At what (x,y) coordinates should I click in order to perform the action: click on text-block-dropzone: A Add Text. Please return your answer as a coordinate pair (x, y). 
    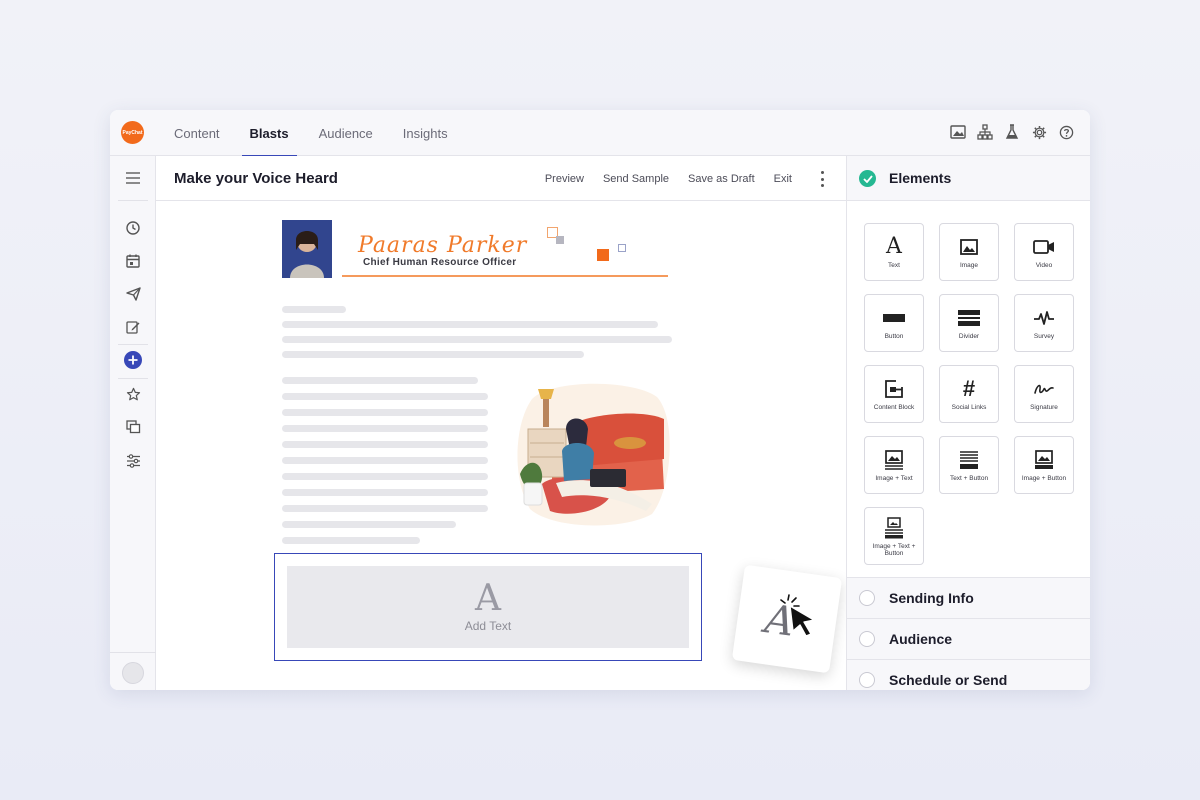
    Looking at the image, I should click on (488, 607).